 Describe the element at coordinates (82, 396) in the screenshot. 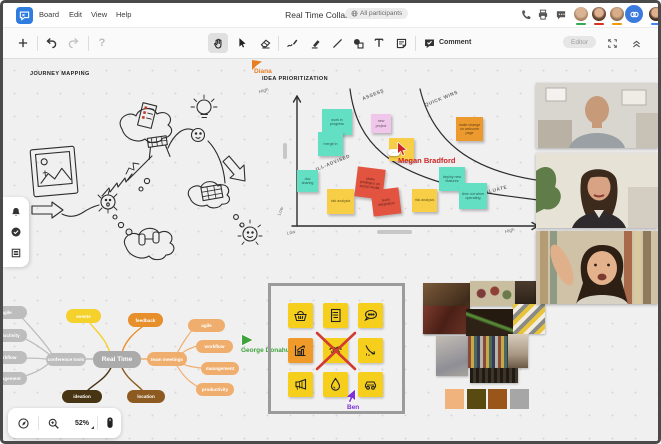

I see `mindmap-node: ideation` at that location.